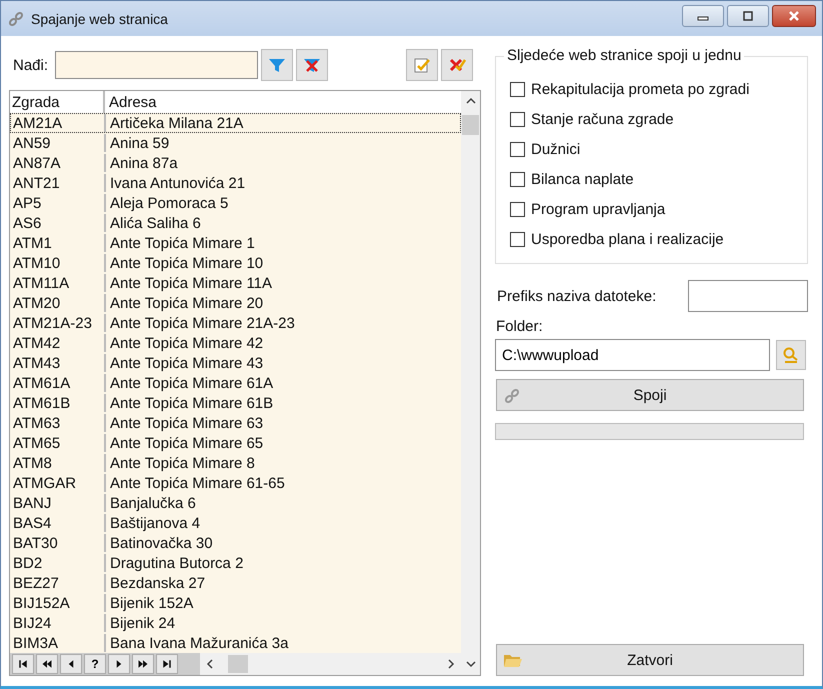 The width and height of the screenshot is (823, 689). Describe the element at coordinates (58, 563) in the screenshot. I see `table-cell: BD2` at that location.